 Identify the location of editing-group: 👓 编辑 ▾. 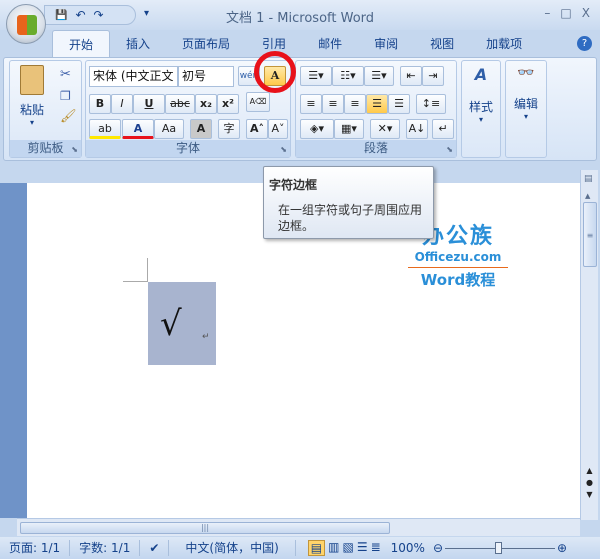
(526, 109).